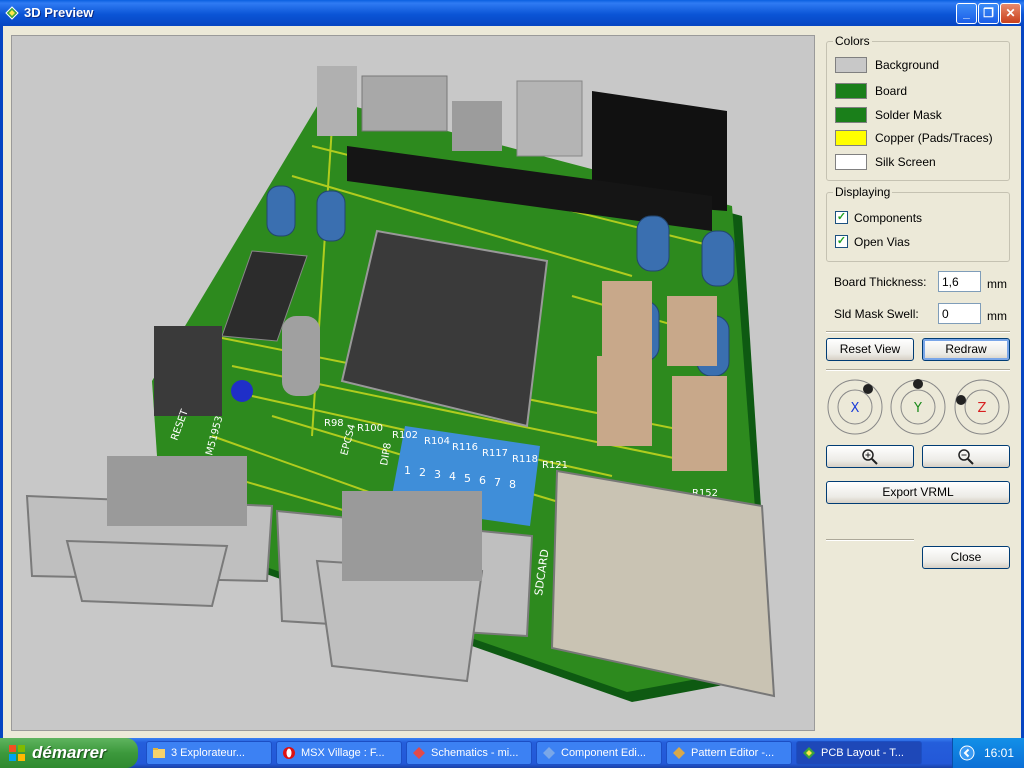  I want to click on displaying-group: Displaying ✓ Components ✓ Open Vias, so click(918, 223).